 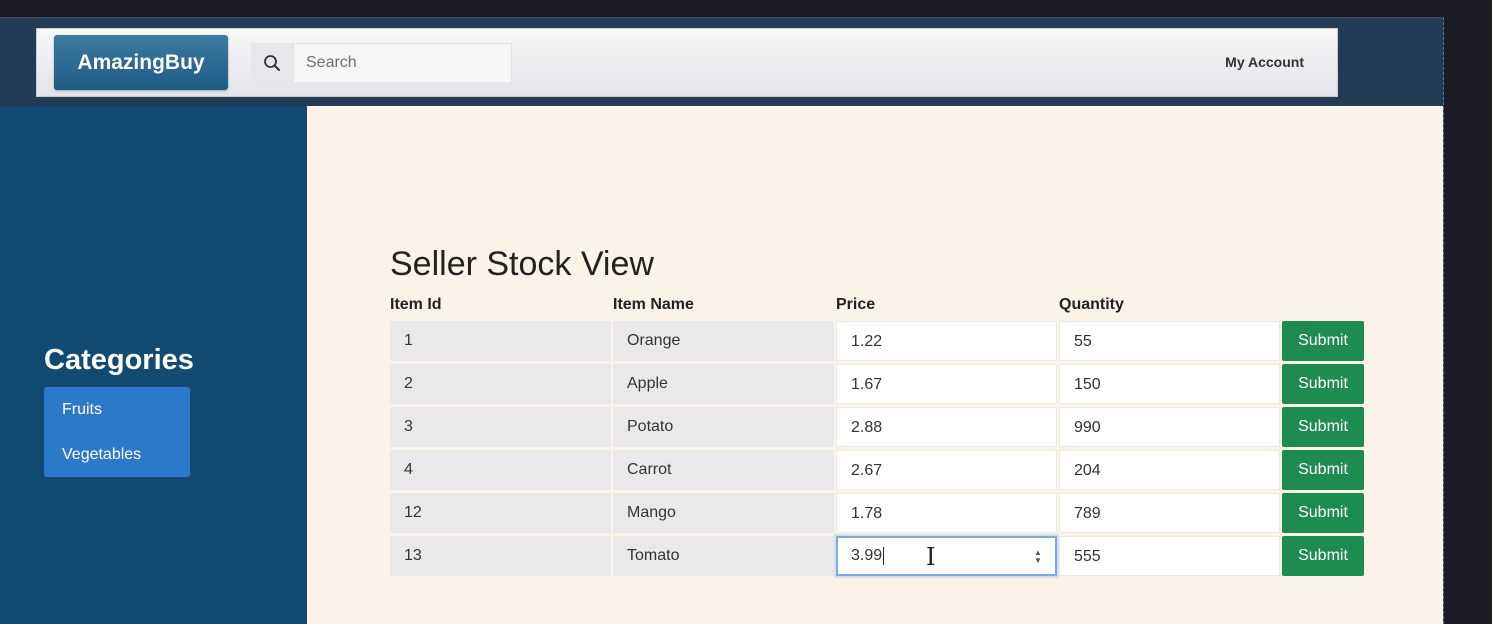 What do you see at coordinates (1038, 557) in the screenshot?
I see `number-spinner-icon: ▲ ▼` at bounding box center [1038, 557].